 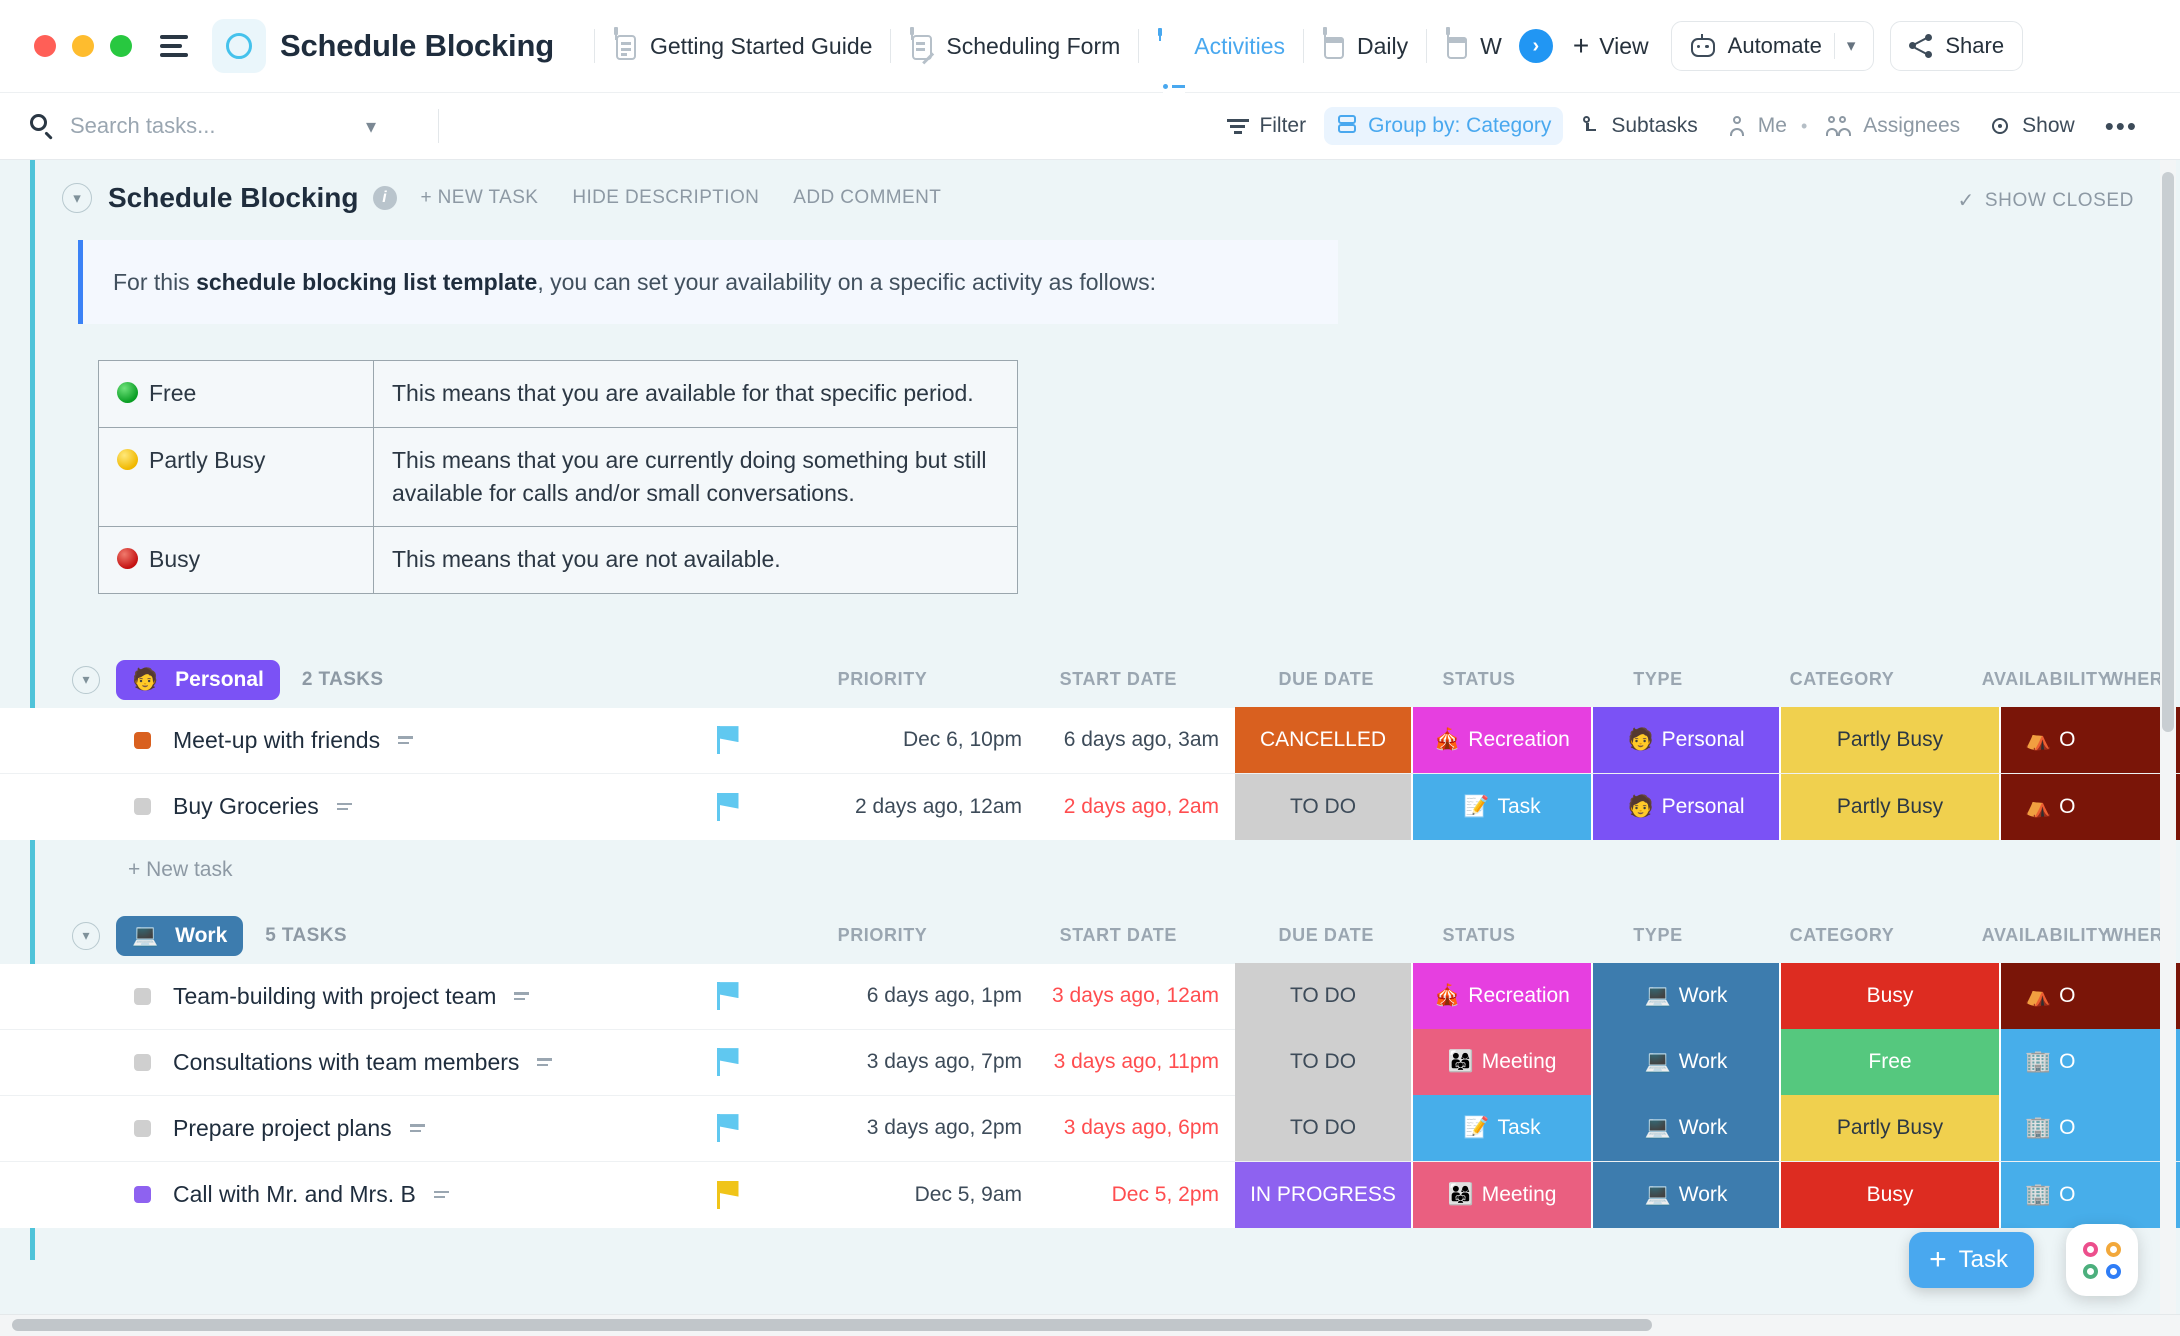 I want to click on tab-getting-started-guide: Getting Started Guide, so click(x=742, y=44).